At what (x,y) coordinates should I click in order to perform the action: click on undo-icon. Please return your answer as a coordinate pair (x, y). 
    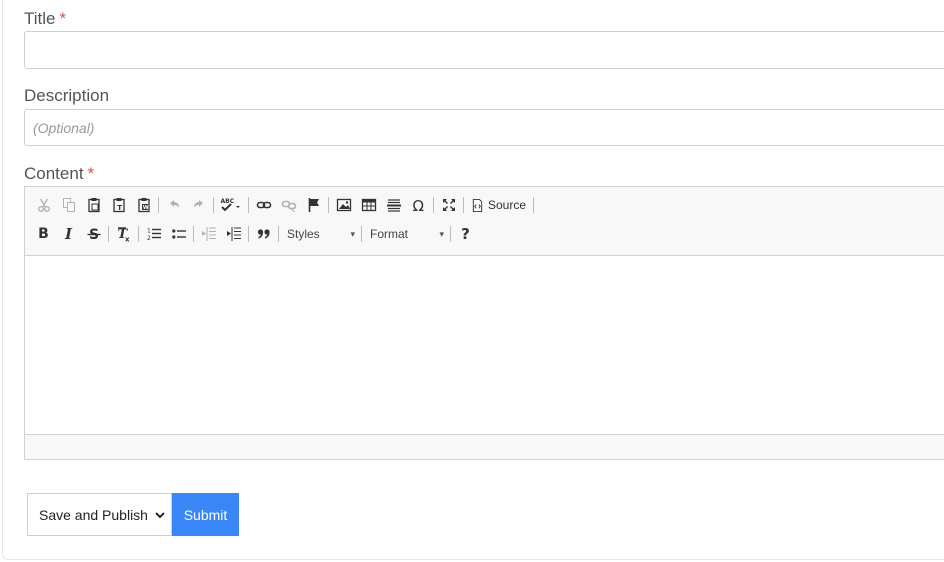
    Looking at the image, I should click on (174, 204).